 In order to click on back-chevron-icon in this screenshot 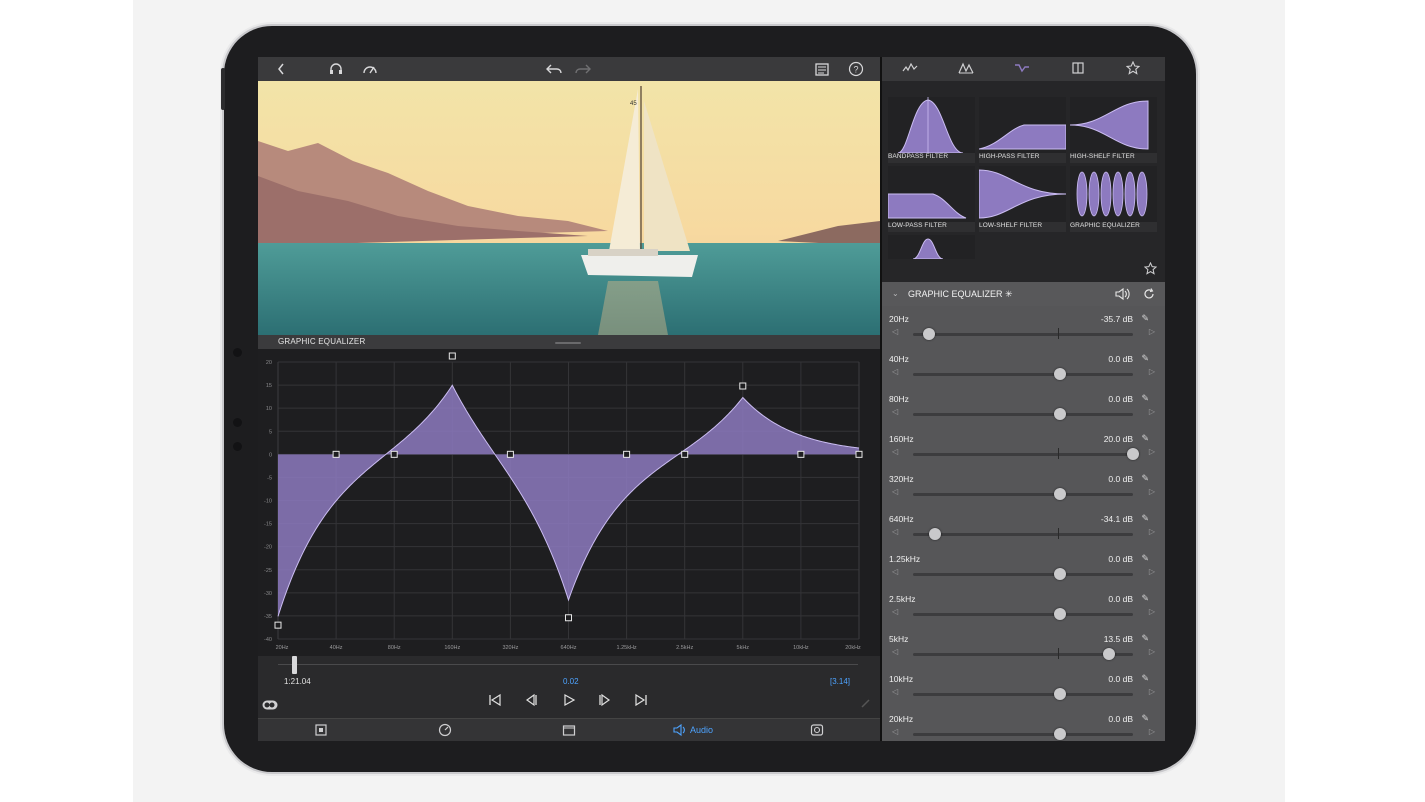, I will do `click(281, 69)`.